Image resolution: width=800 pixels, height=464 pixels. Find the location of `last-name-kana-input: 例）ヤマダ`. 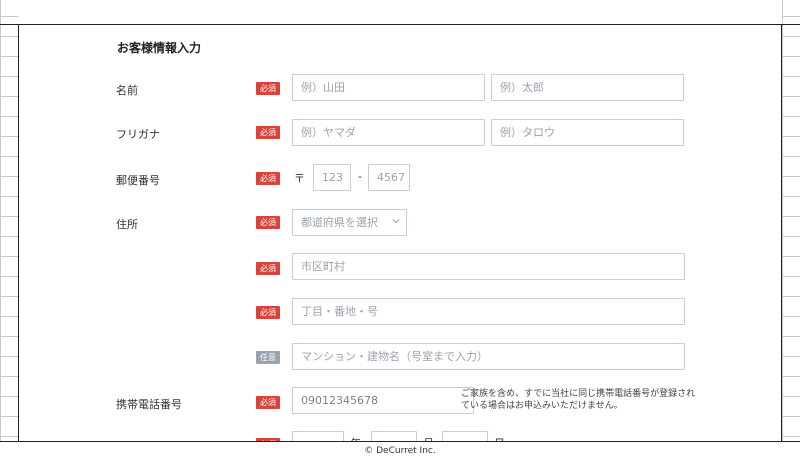

last-name-kana-input: 例）ヤマダ is located at coordinates (388, 132).